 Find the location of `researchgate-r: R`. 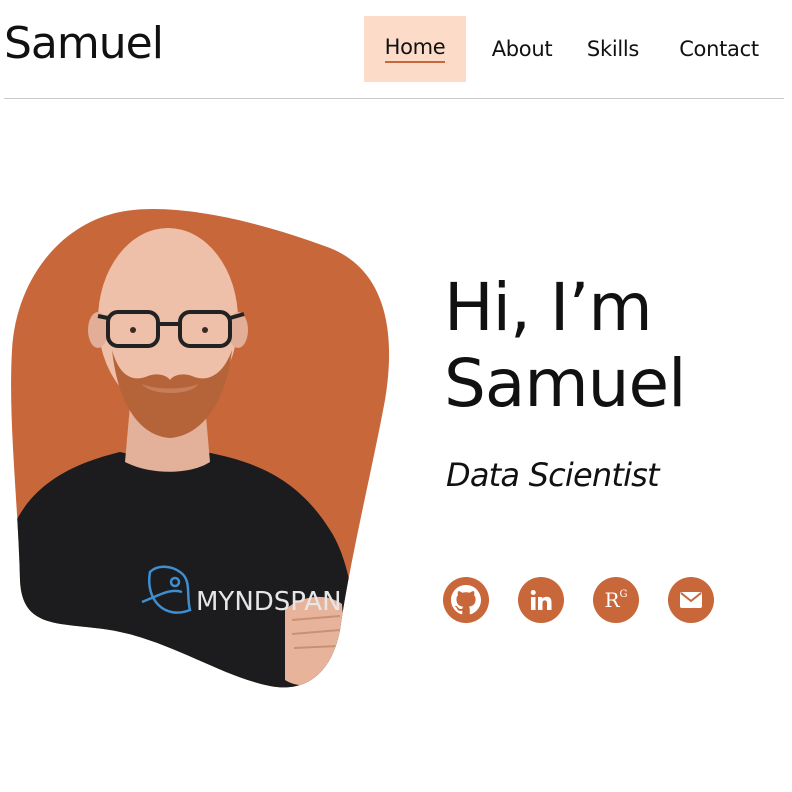

researchgate-r: R is located at coordinates (612, 600).